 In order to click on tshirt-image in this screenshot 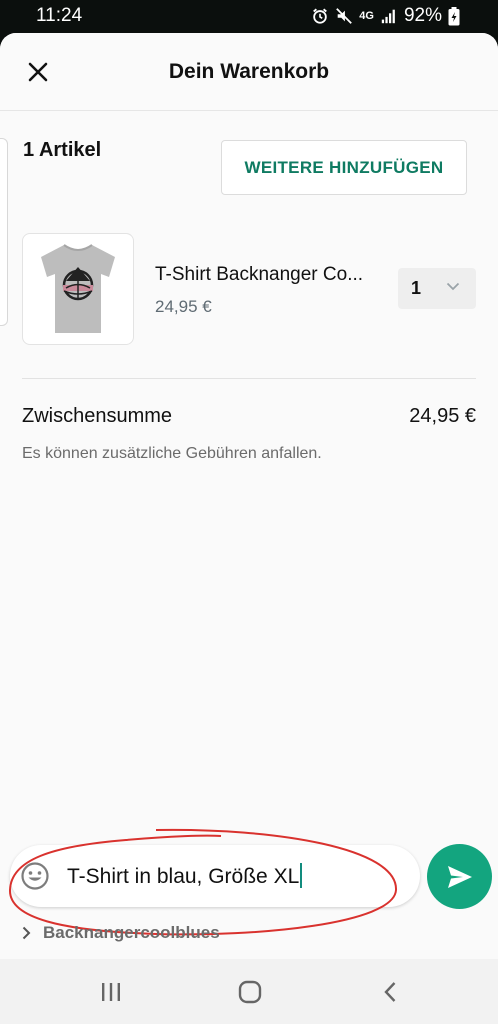, I will do `click(78, 288)`.